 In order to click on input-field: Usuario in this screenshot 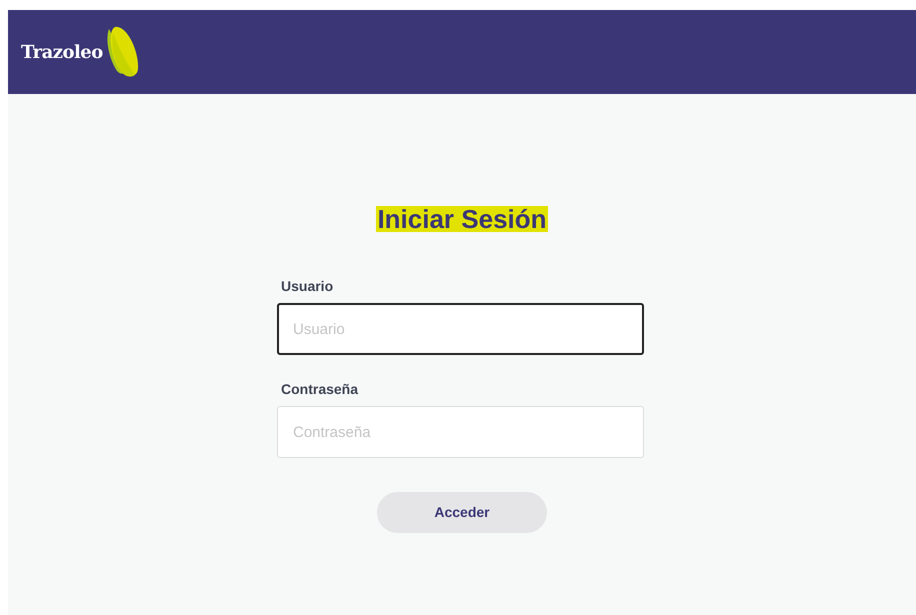, I will do `click(460, 329)`.